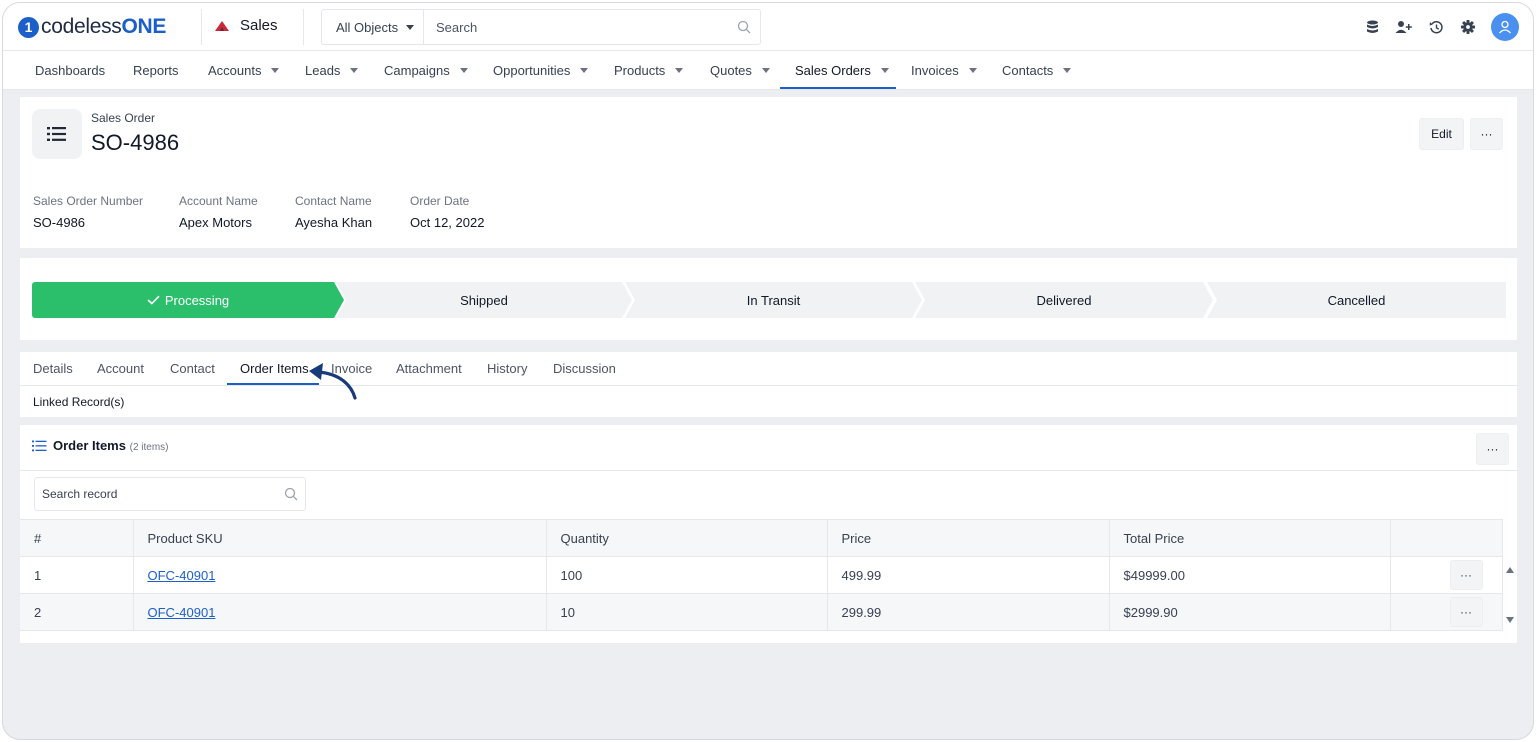 The width and height of the screenshot is (1536, 742). I want to click on add-user-icon, so click(1404, 27).